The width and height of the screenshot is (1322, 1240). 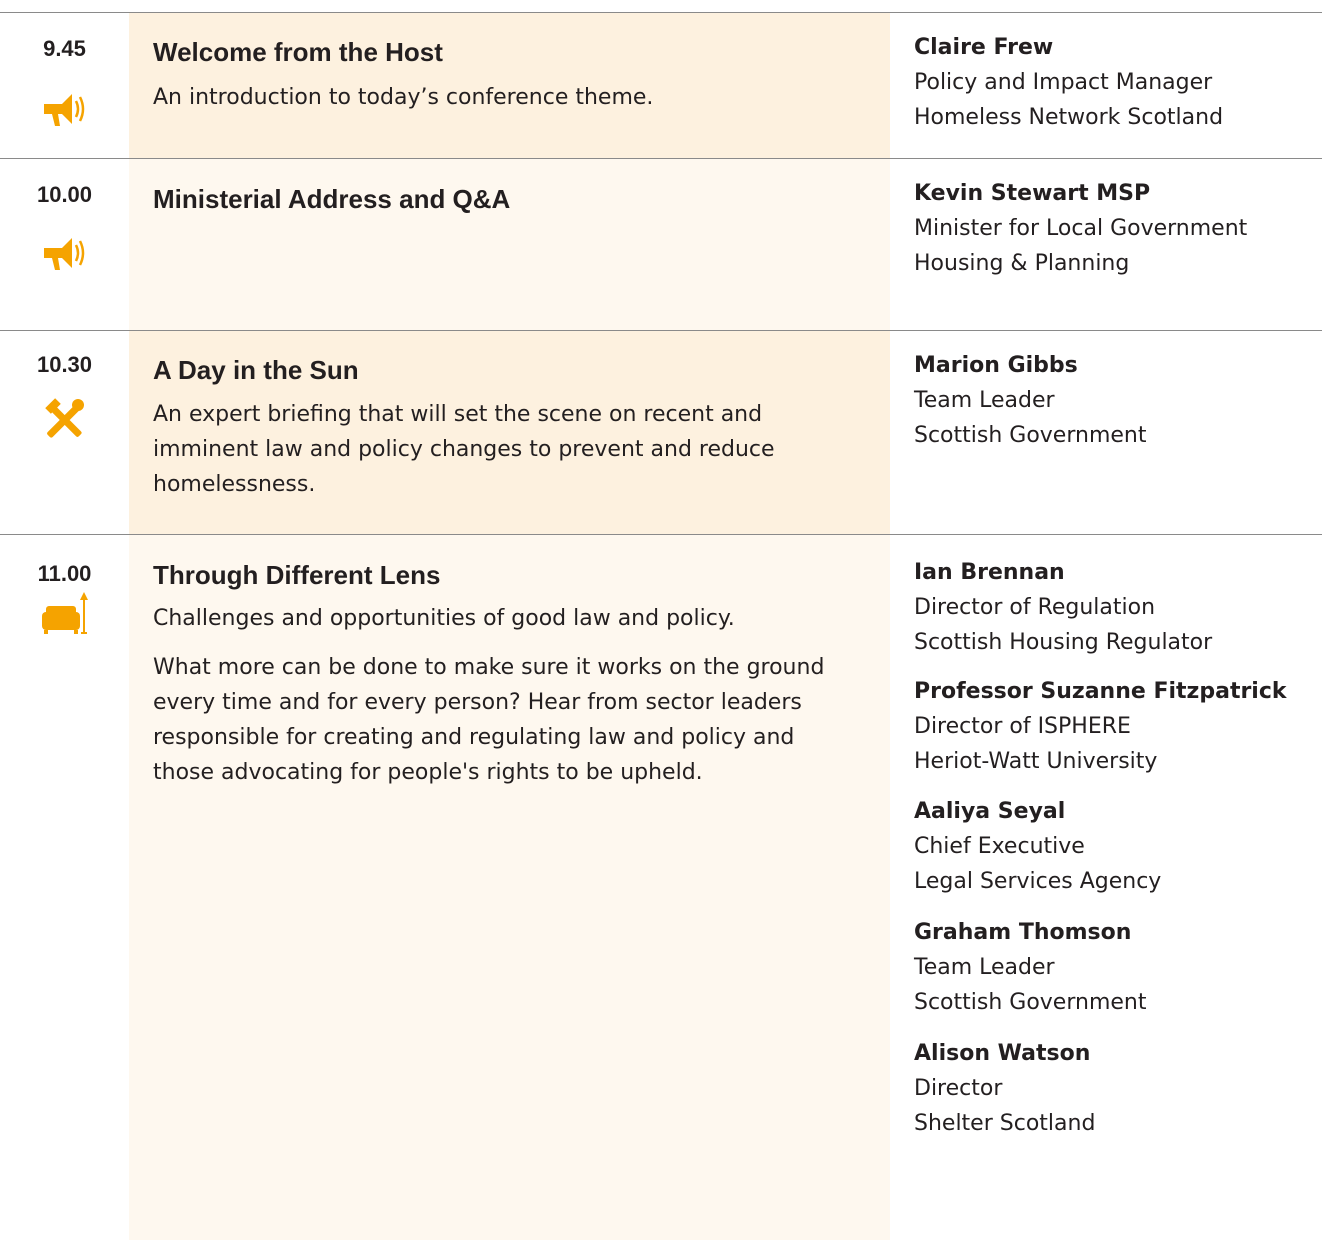 I want to click on session-title: Through Different Lens, so click(x=297, y=575).